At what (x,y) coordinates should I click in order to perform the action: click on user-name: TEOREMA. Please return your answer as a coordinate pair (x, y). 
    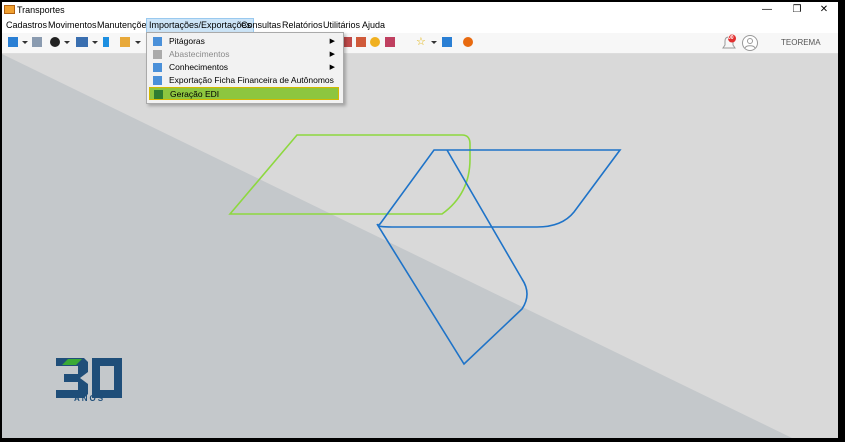
    Looking at the image, I should click on (801, 42).